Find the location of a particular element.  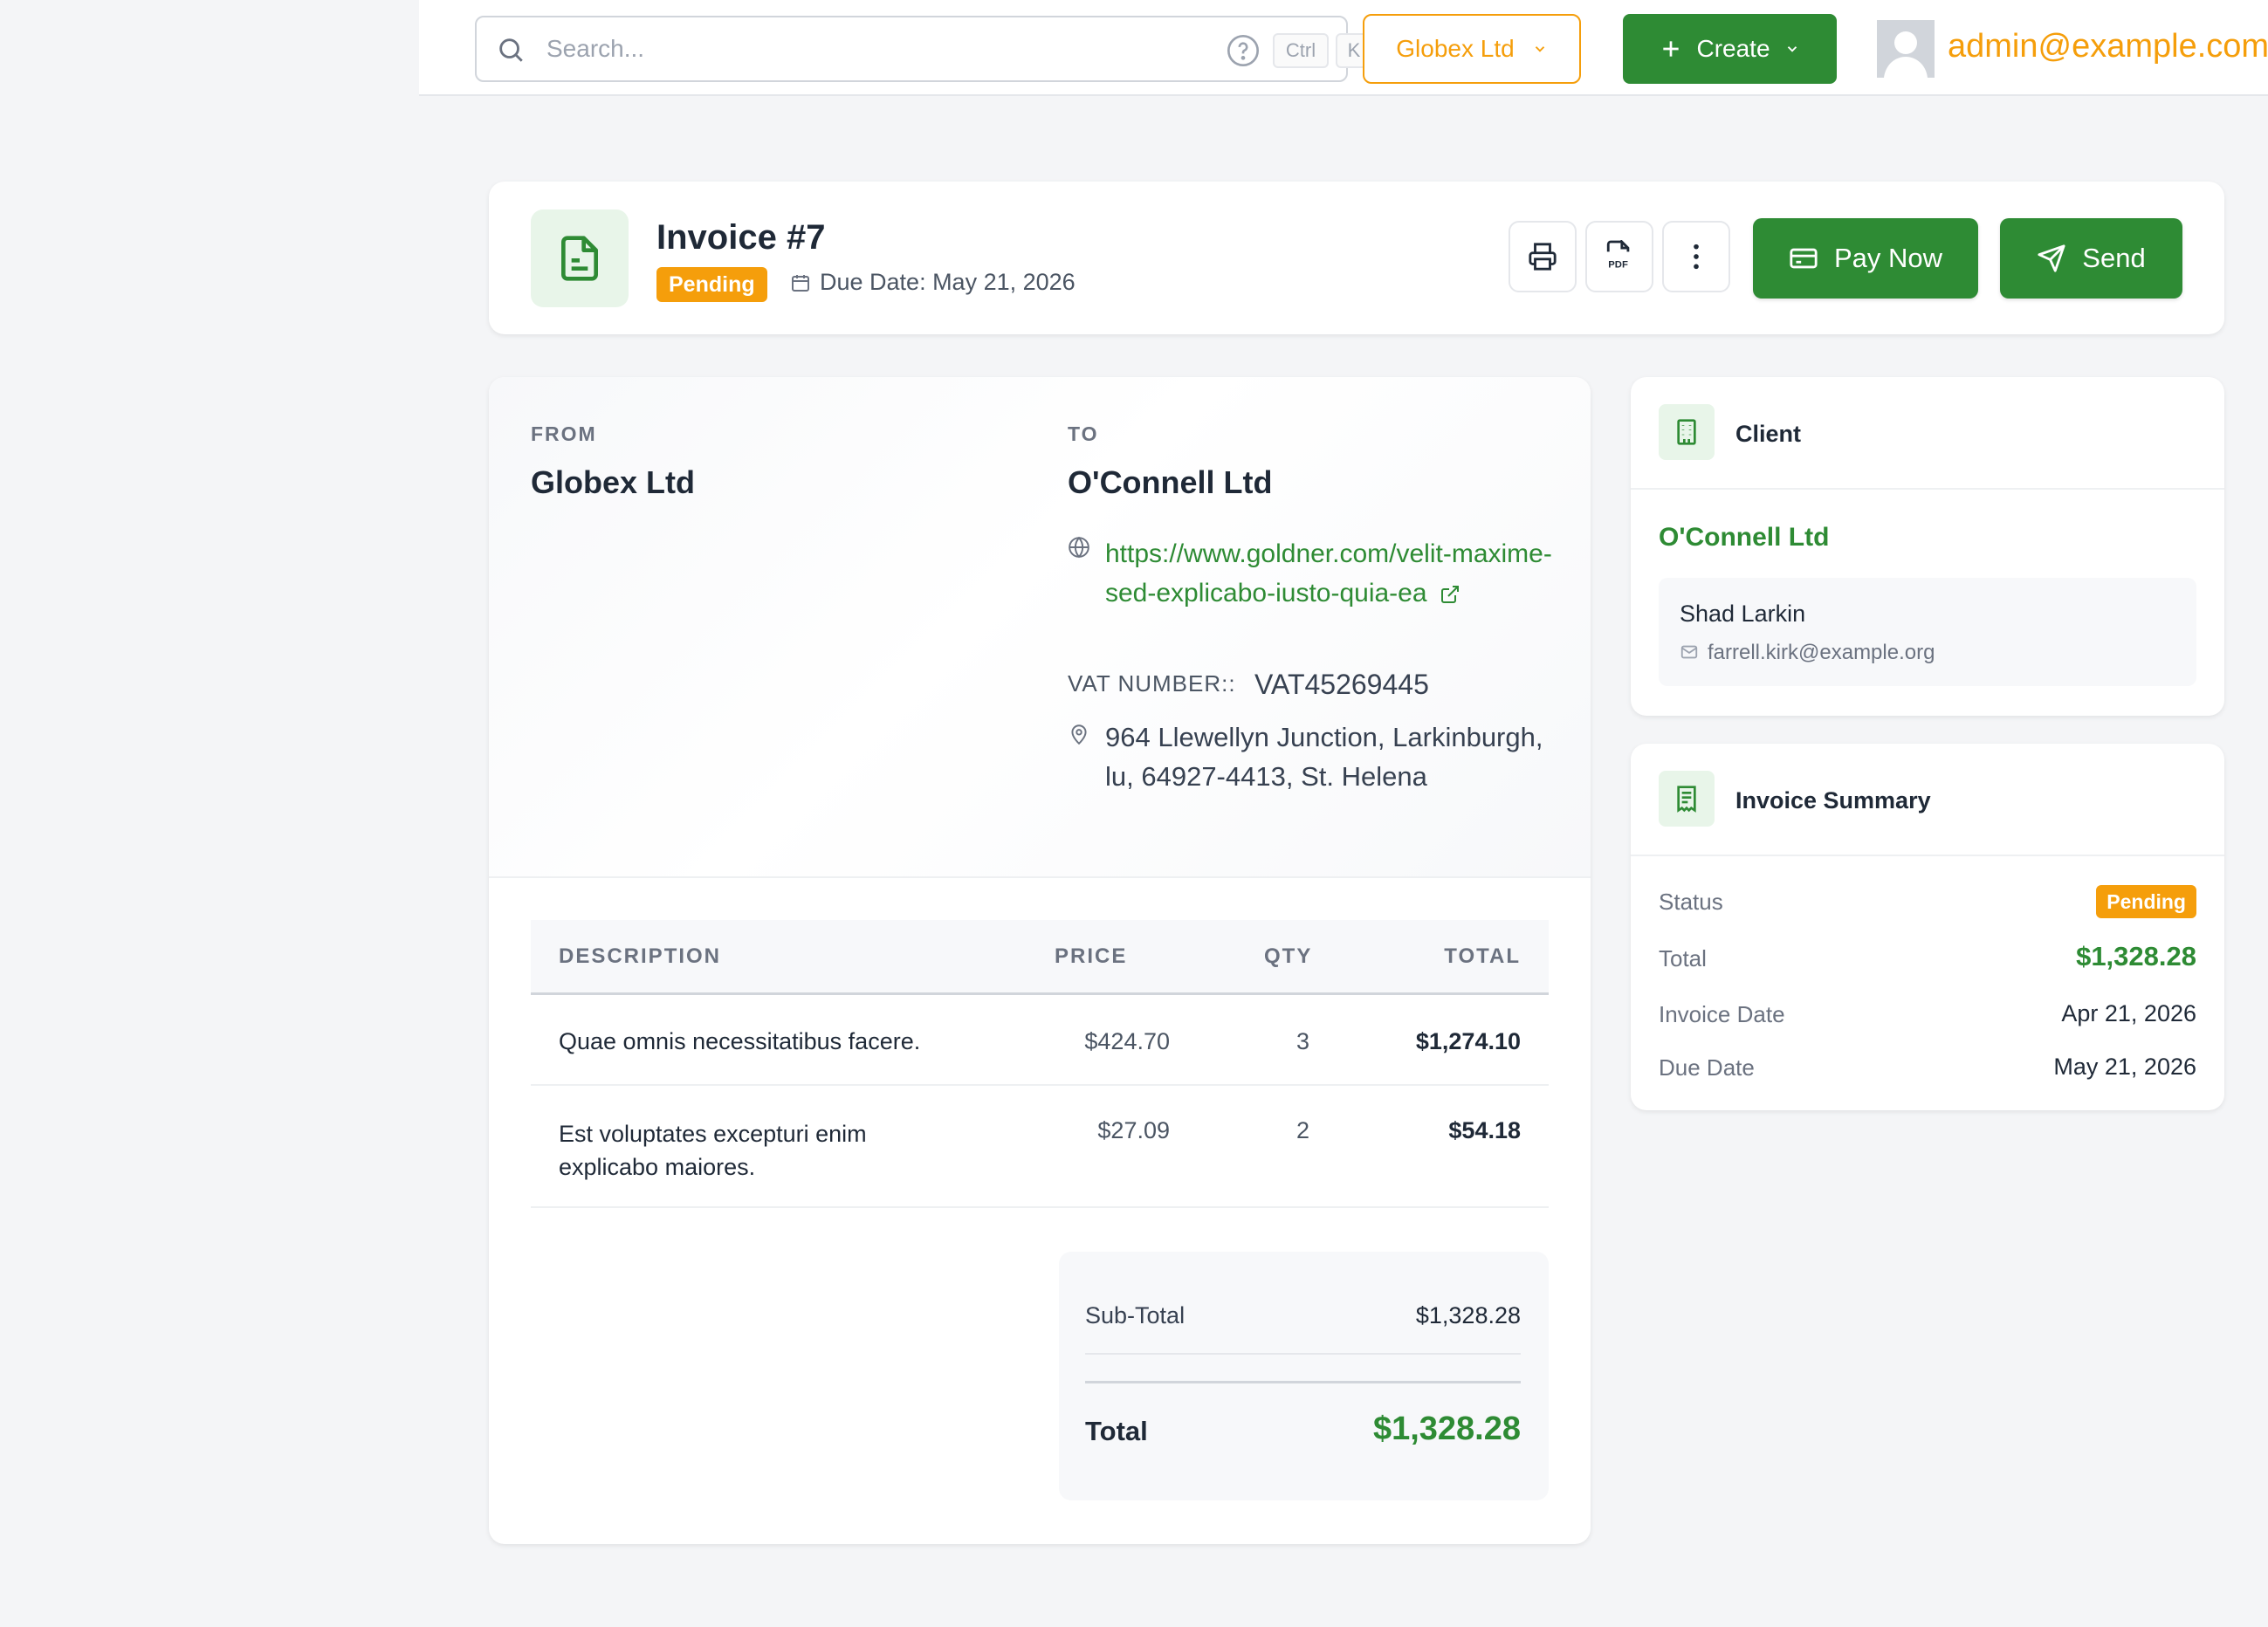

col-qty: QTY is located at coordinates (1288, 956).